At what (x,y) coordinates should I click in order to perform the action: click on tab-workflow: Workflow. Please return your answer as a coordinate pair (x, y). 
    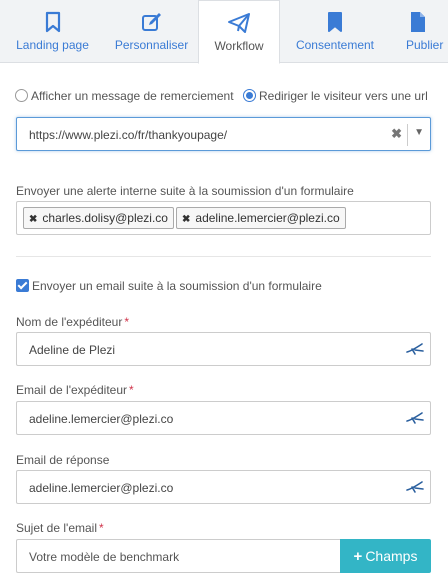
    Looking at the image, I should click on (239, 32).